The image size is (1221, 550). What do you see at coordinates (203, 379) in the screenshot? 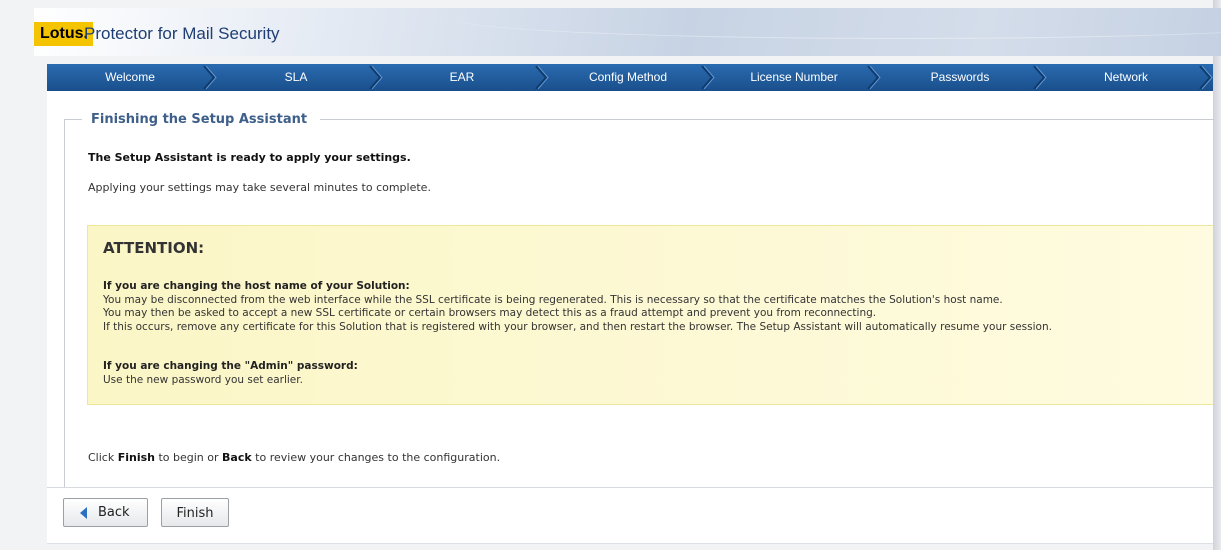
I see `admin-password-line: Use the new password you set earlier.` at bounding box center [203, 379].